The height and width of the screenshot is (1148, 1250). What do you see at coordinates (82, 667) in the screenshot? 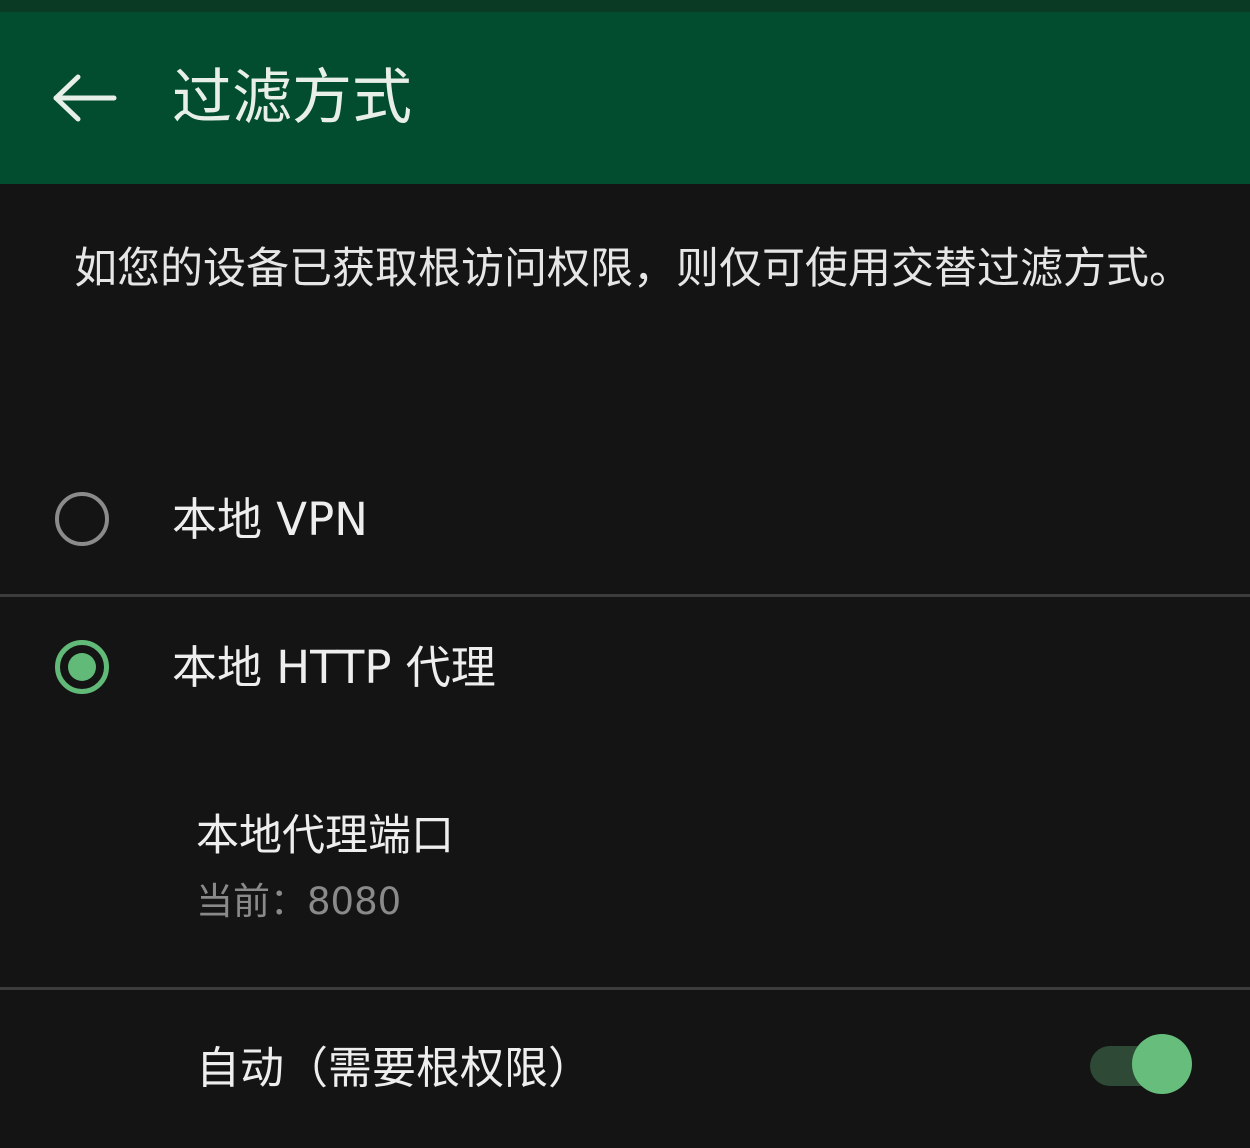
I see `radio-checked-icon` at bounding box center [82, 667].